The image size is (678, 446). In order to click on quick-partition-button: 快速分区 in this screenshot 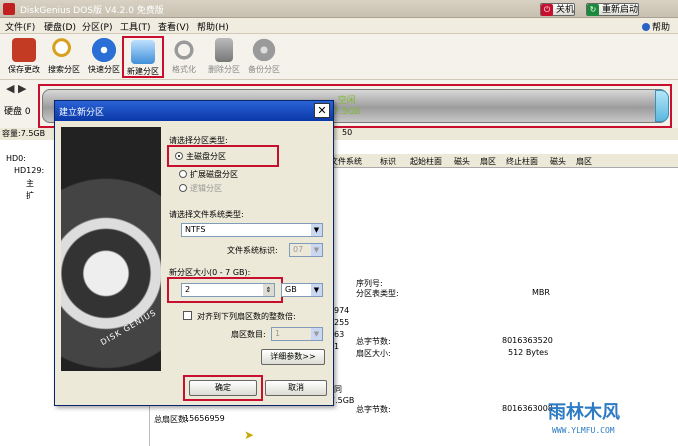, I will do `click(104, 57)`.